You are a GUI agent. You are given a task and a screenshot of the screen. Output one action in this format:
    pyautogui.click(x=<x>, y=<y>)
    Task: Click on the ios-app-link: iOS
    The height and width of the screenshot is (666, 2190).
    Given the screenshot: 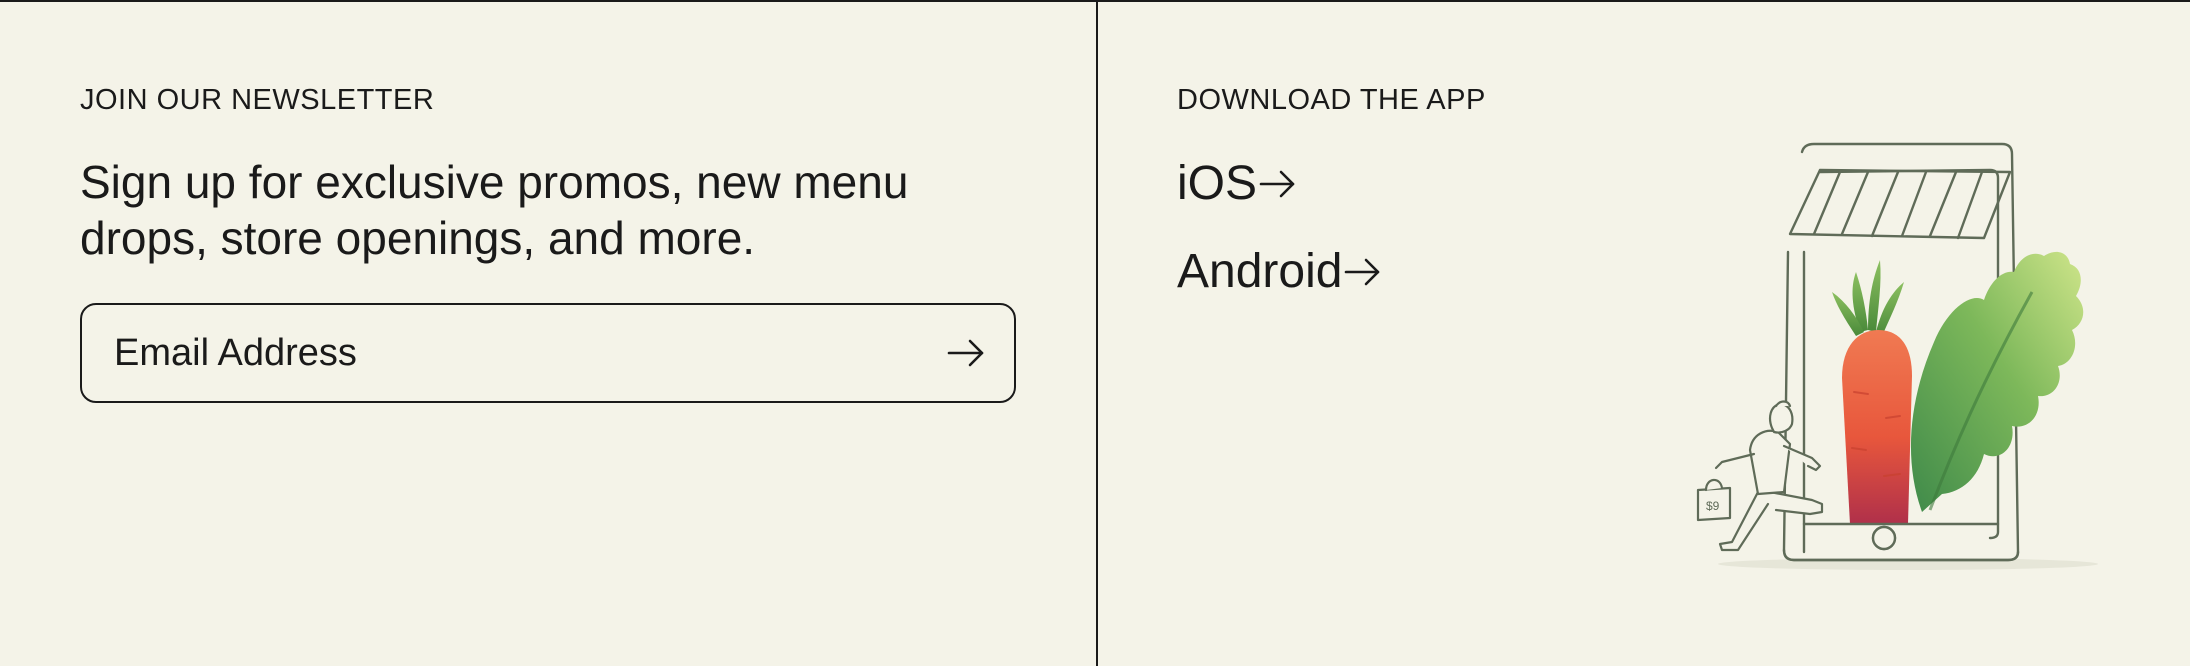 What is the action you would take?
    pyautogui.click(x=1237, y=183)
    